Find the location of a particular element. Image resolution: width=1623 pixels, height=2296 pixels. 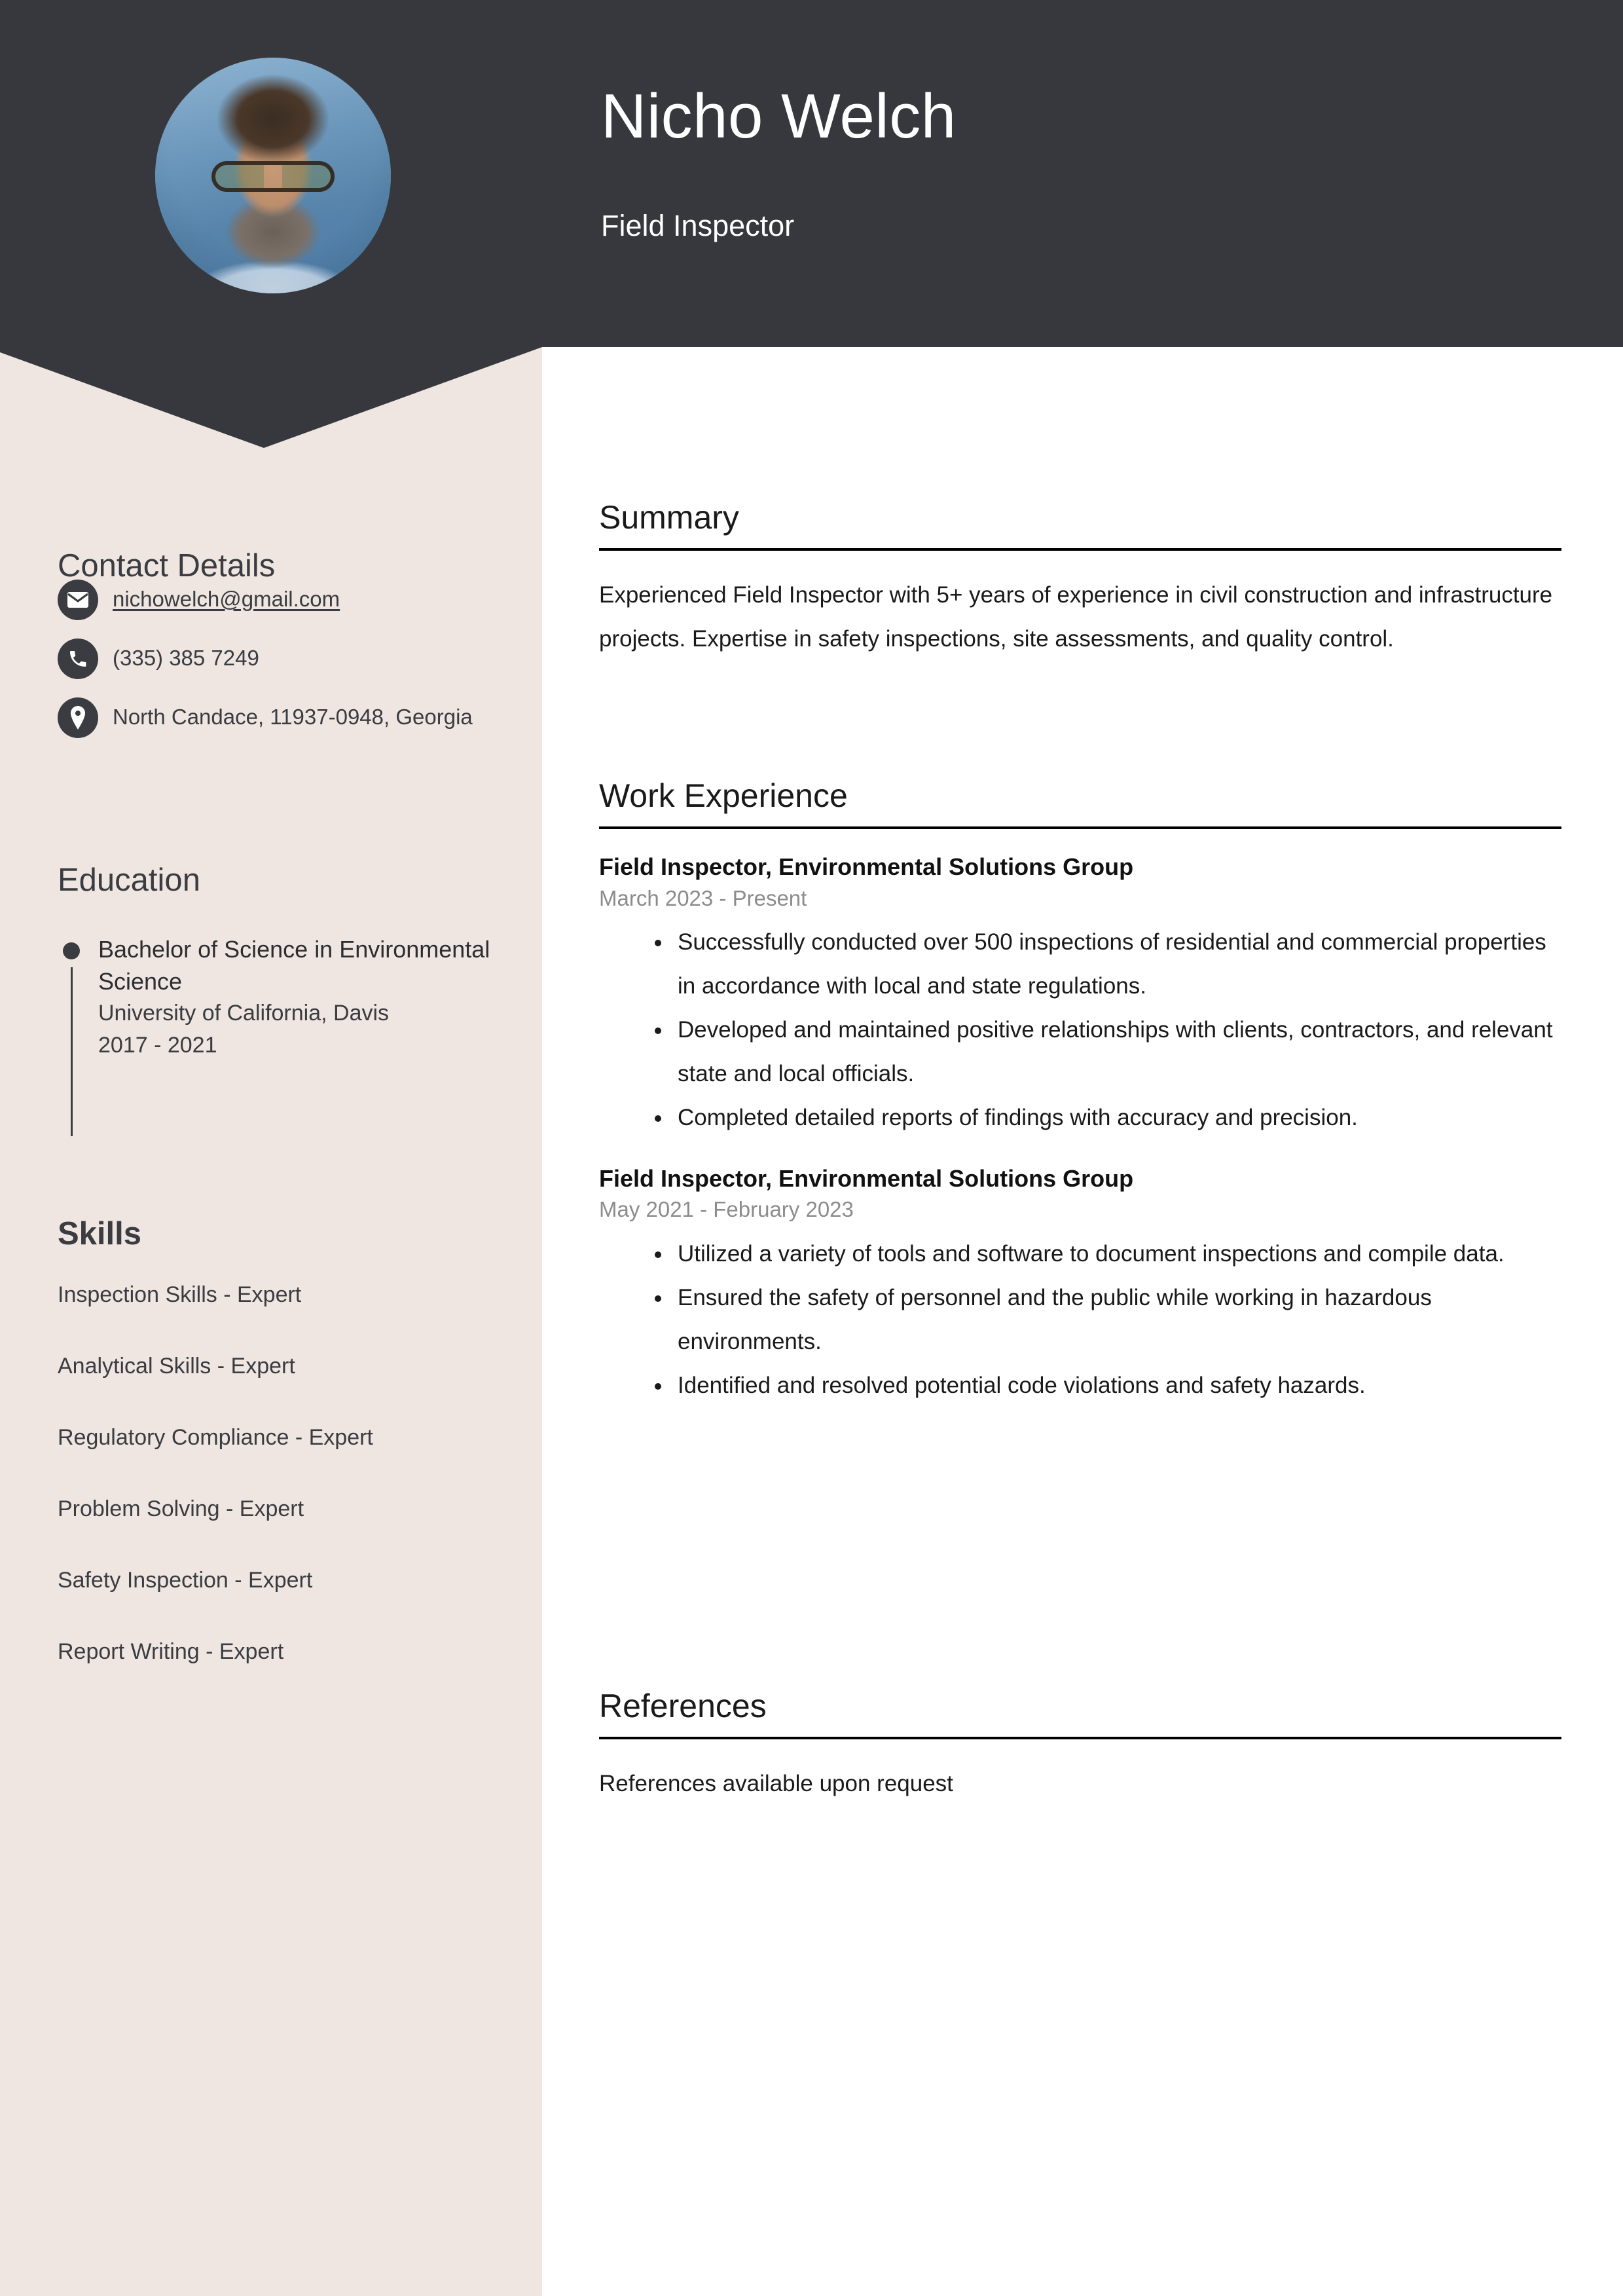

skill-item: Safety Inspection - Expert is located at coordinates (185, 1581).